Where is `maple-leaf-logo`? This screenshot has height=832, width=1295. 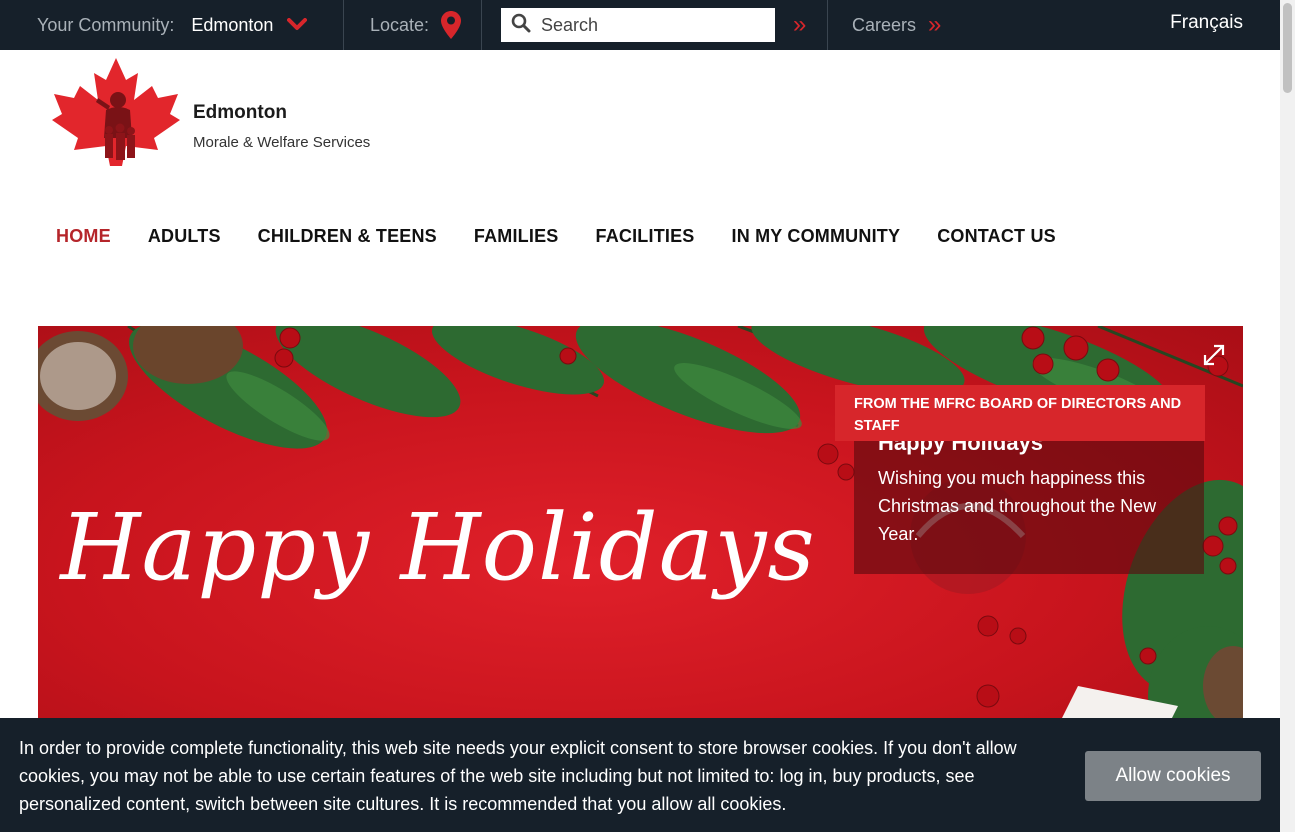 maple-leaf-logo is located at coordinates (116, 113).